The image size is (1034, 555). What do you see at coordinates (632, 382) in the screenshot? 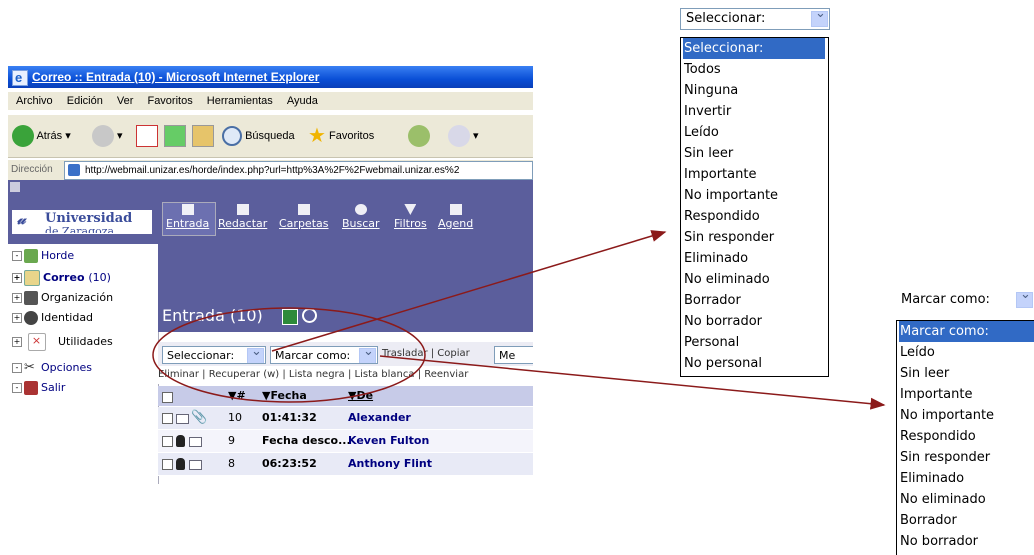
I see `mark-callout-arrow` at bounding box center [632, 382].